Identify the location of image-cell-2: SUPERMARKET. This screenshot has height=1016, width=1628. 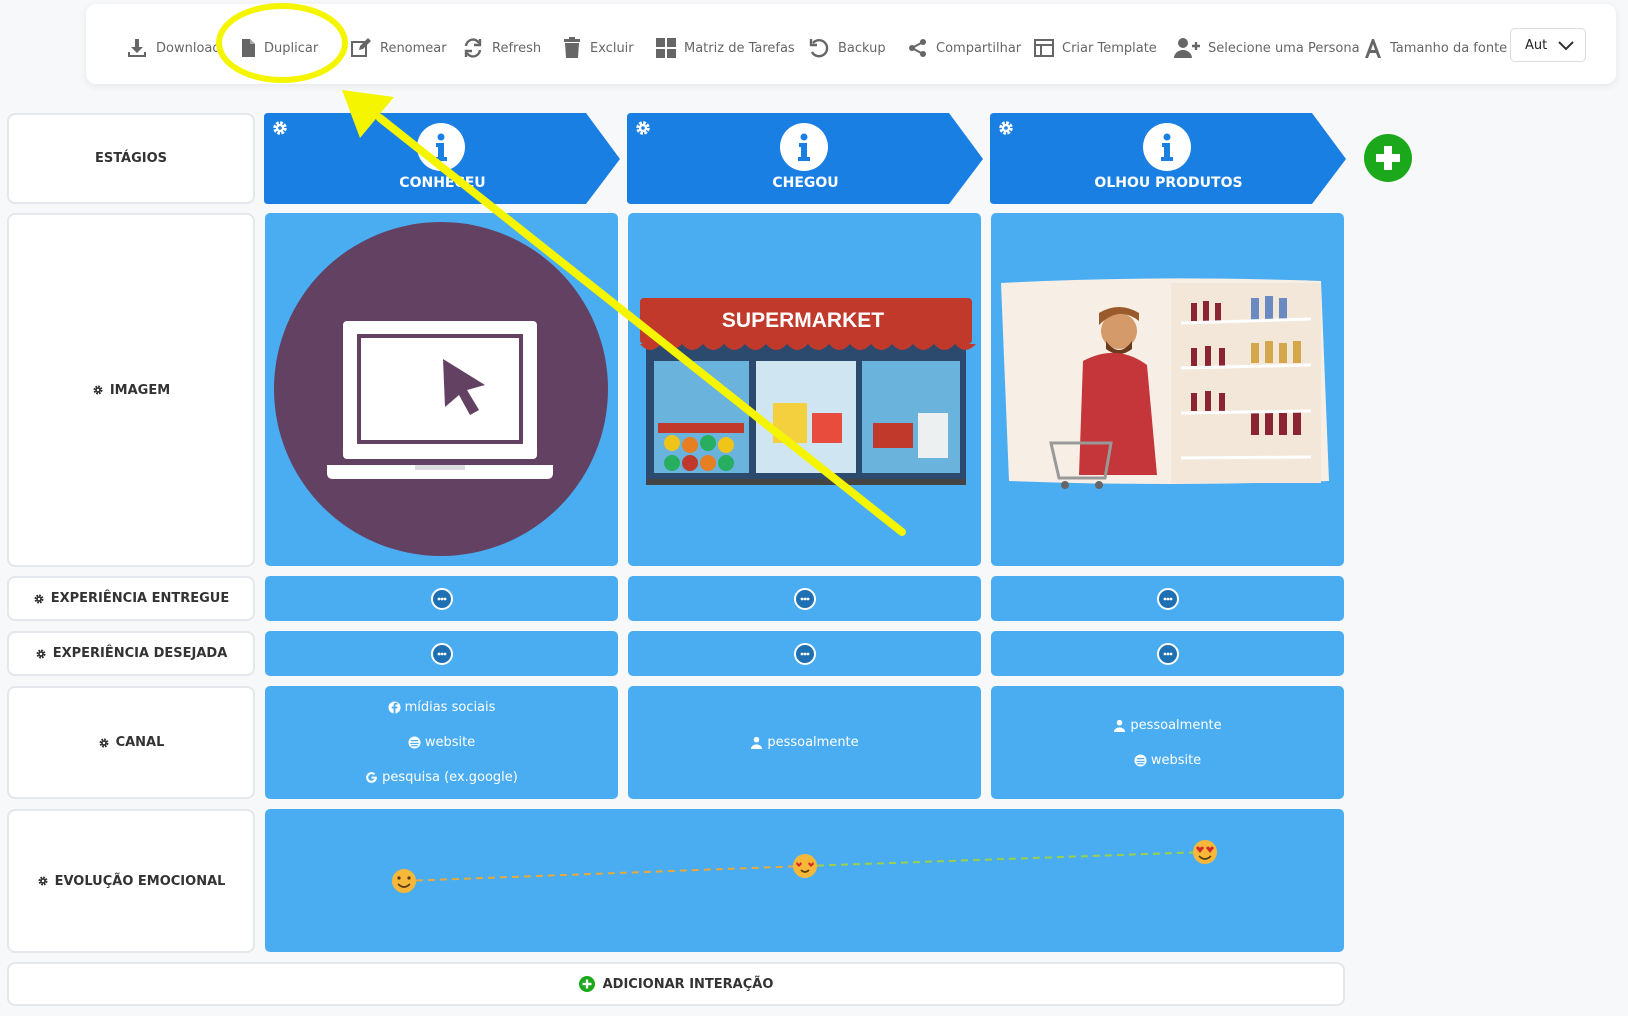
(804, 389).